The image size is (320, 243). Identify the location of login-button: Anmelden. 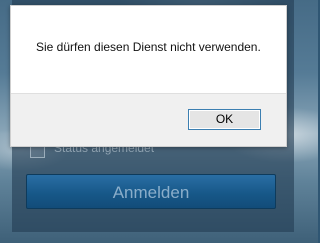
(151, 191).